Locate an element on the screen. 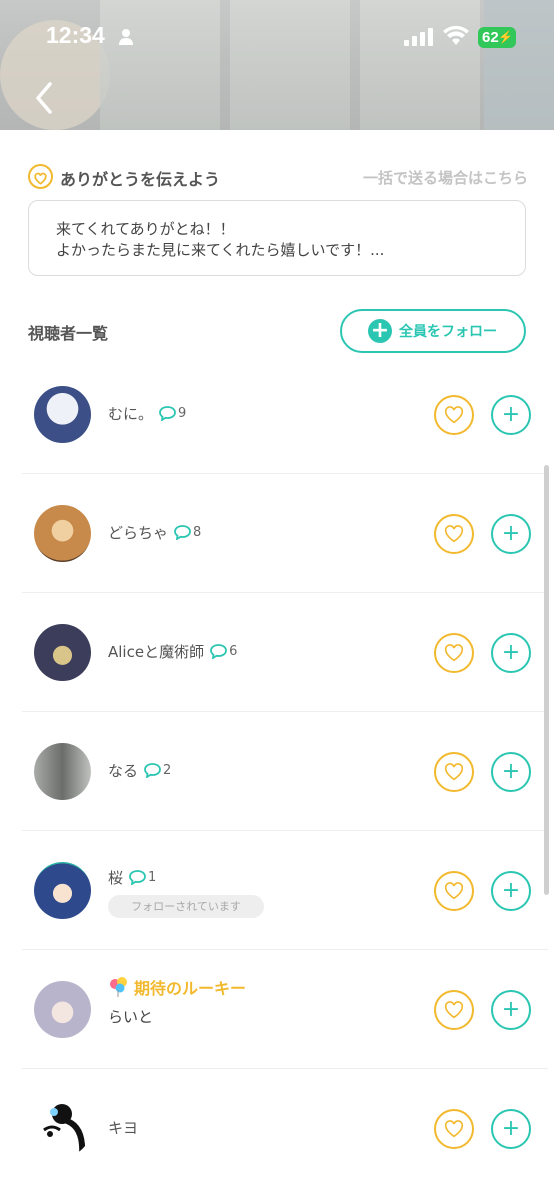 The image size is (554, 1199). battery-indicator: 62 ⚡ is located at coordinates (497, 37).